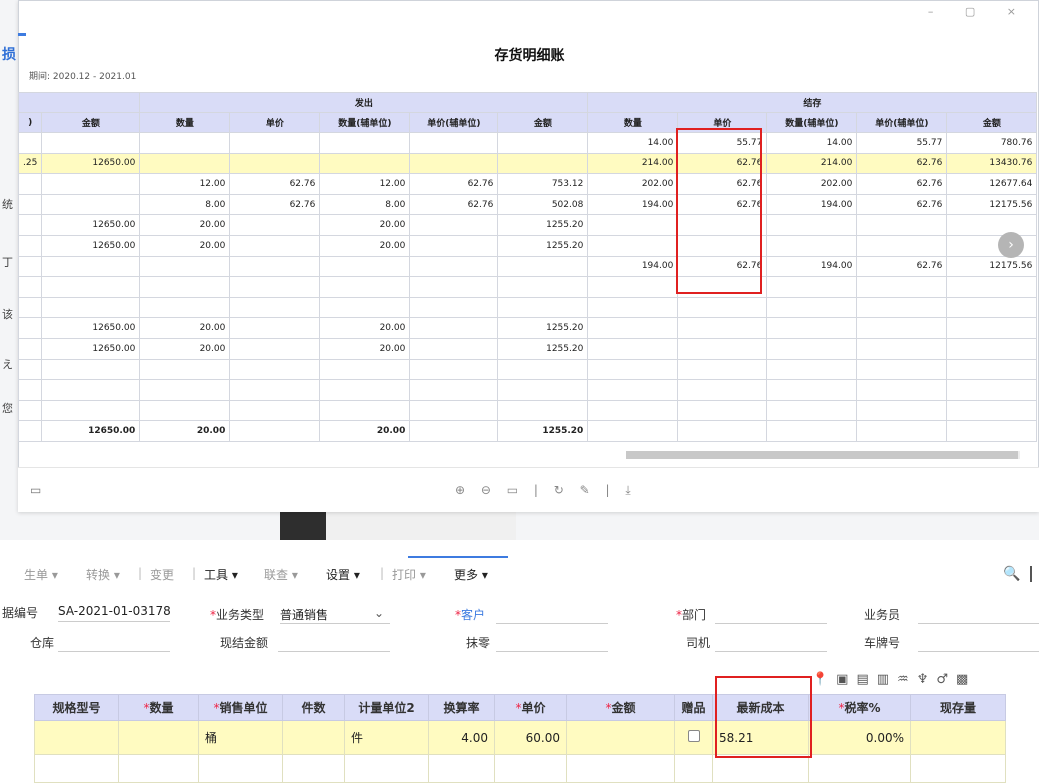 The width and height of the screenshot is (1039, 783). I want to click on group-header-out: 发出, so click(364, 102).